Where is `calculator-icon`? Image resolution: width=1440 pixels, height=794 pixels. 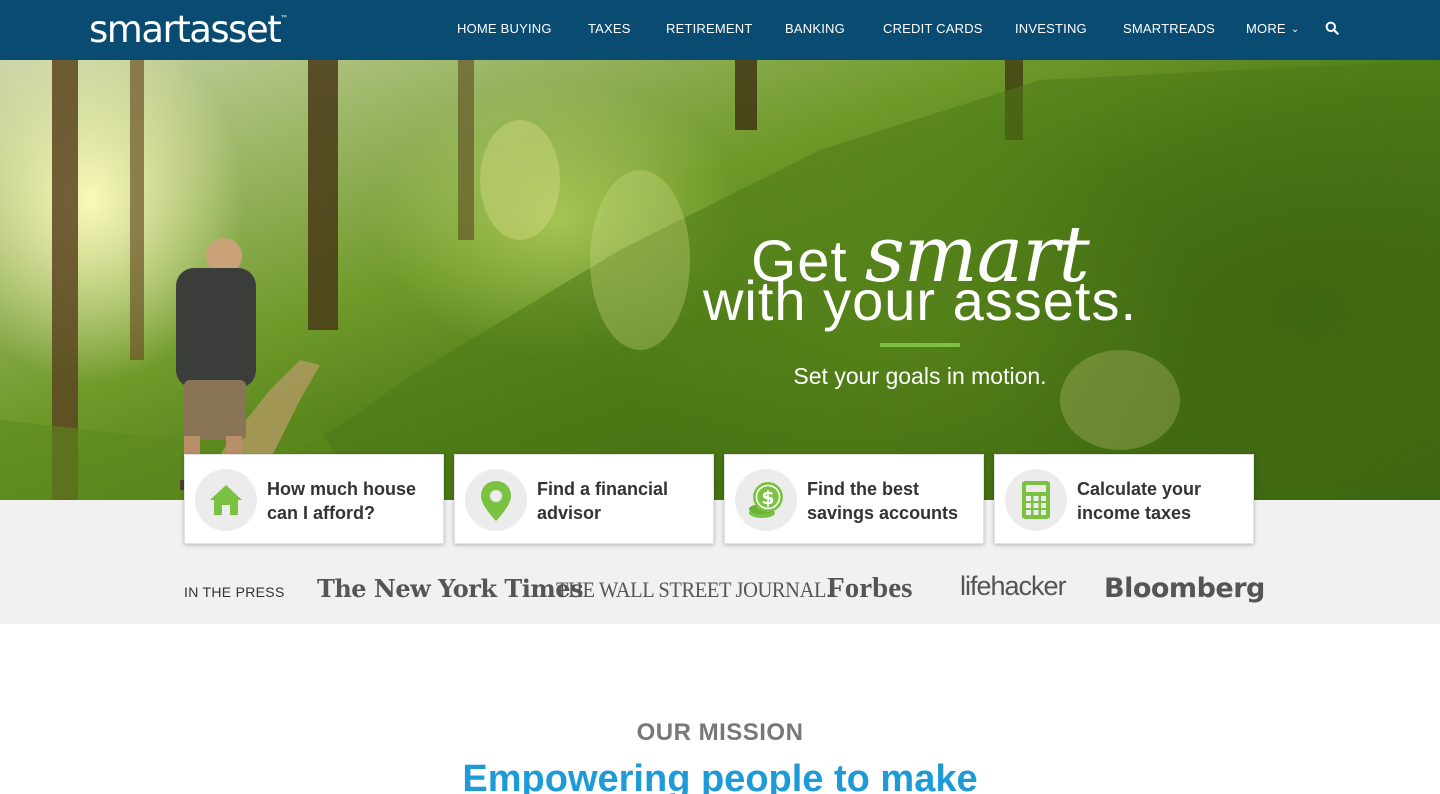 calculator-icon is located at coordinates (1036, 500).